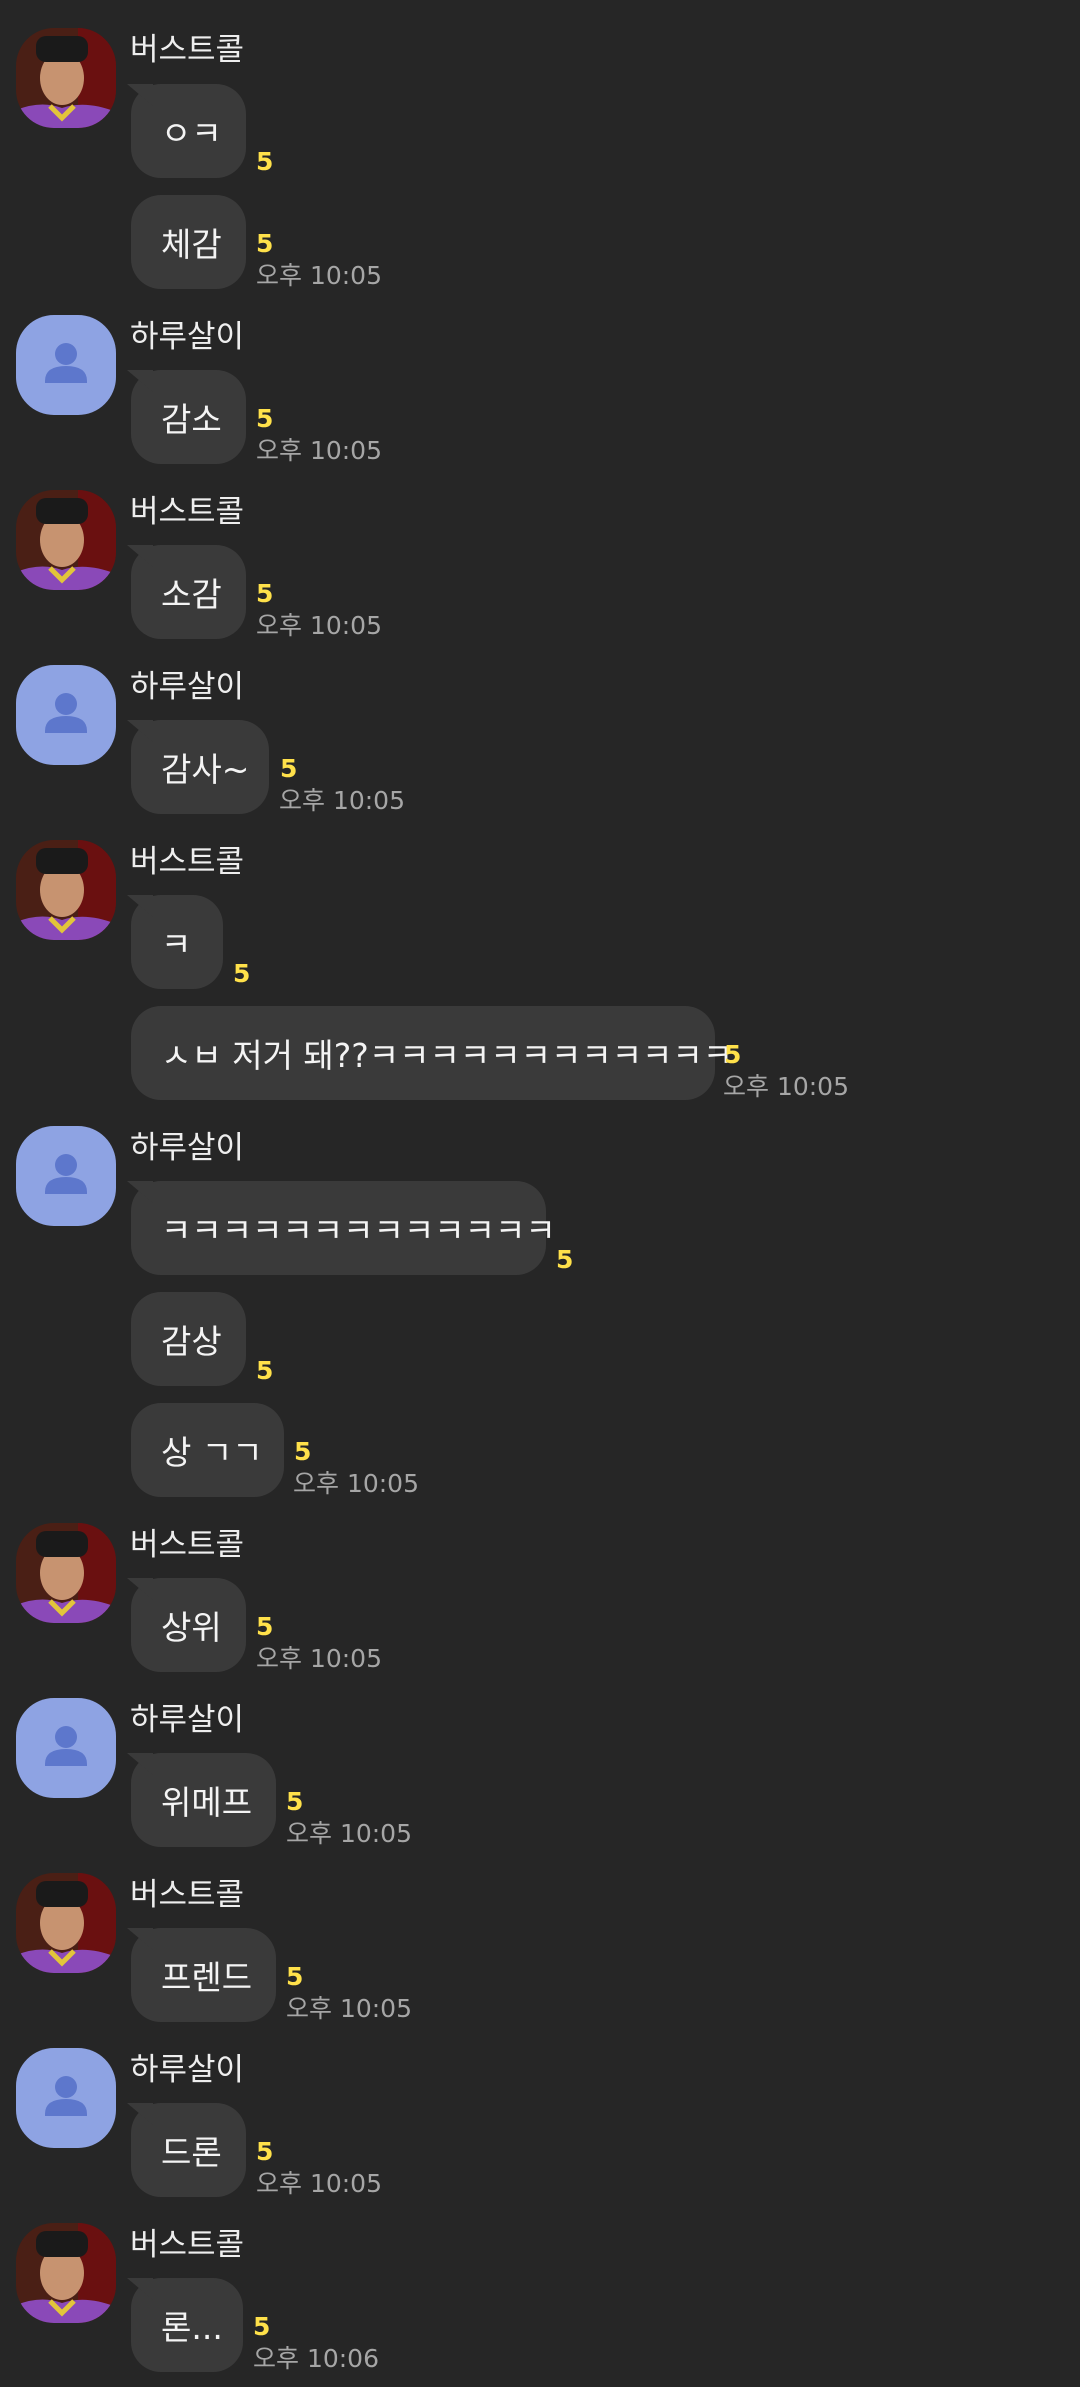 This screenshot has height=2387, width=1080. I want to click on message-bubble: 소감, so click(188, 592).